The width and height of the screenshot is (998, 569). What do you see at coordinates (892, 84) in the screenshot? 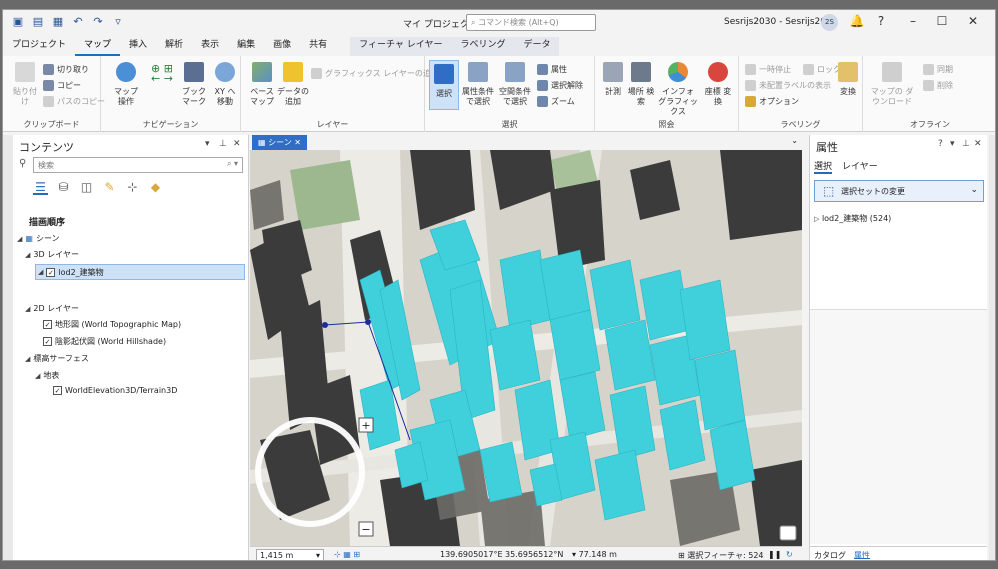
I see `download-map-button: マップの ダウンロード` at bounding box center [892, 84].